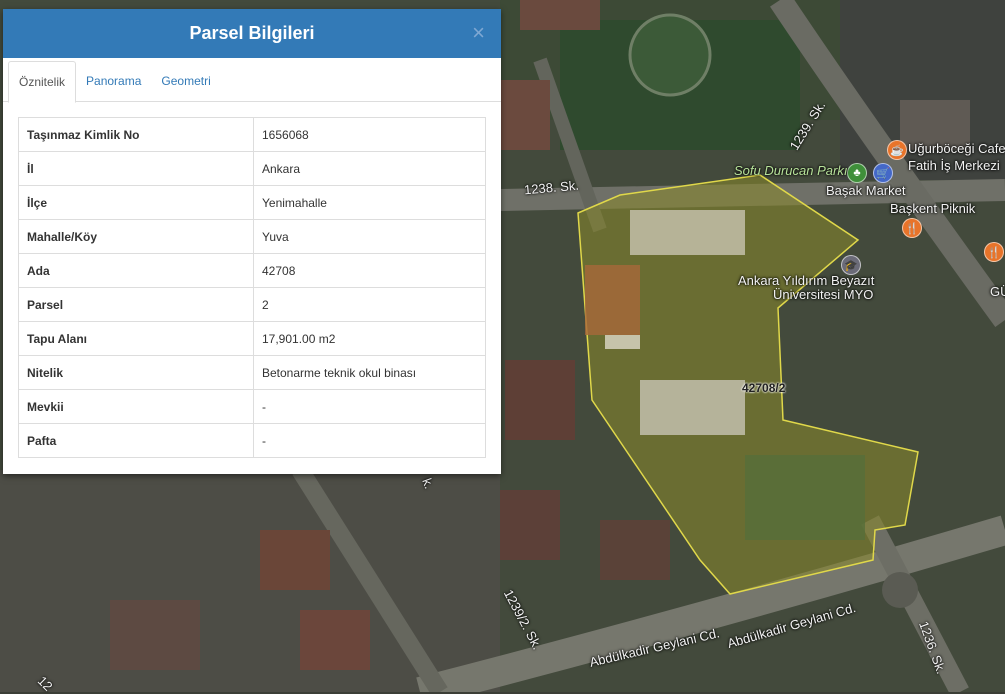  I want to click on table-row: Pafta -, so click(252, 440).